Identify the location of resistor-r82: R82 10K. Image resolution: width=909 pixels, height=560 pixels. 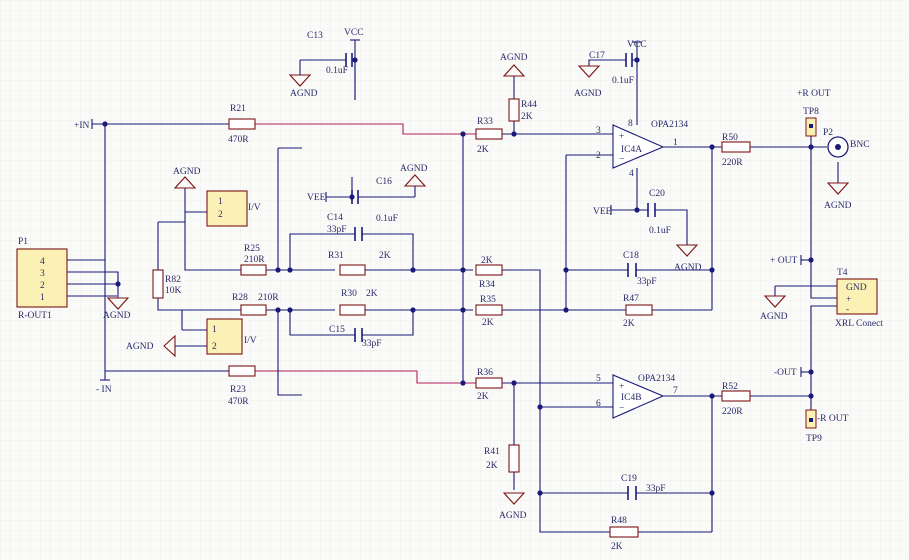
(167, 284).